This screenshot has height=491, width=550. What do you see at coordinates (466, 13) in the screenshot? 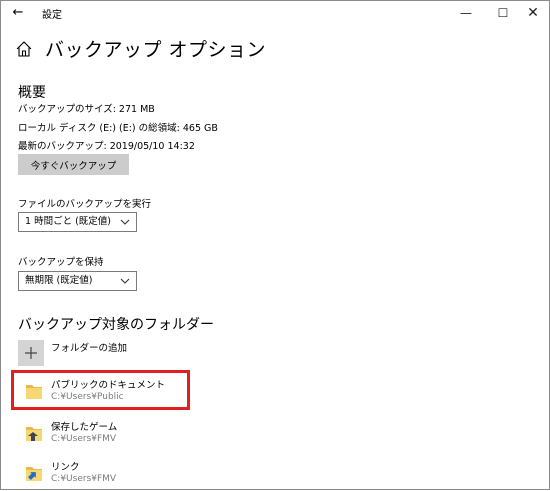
I see `minimize-button: —` at bounding box center [466, 13].